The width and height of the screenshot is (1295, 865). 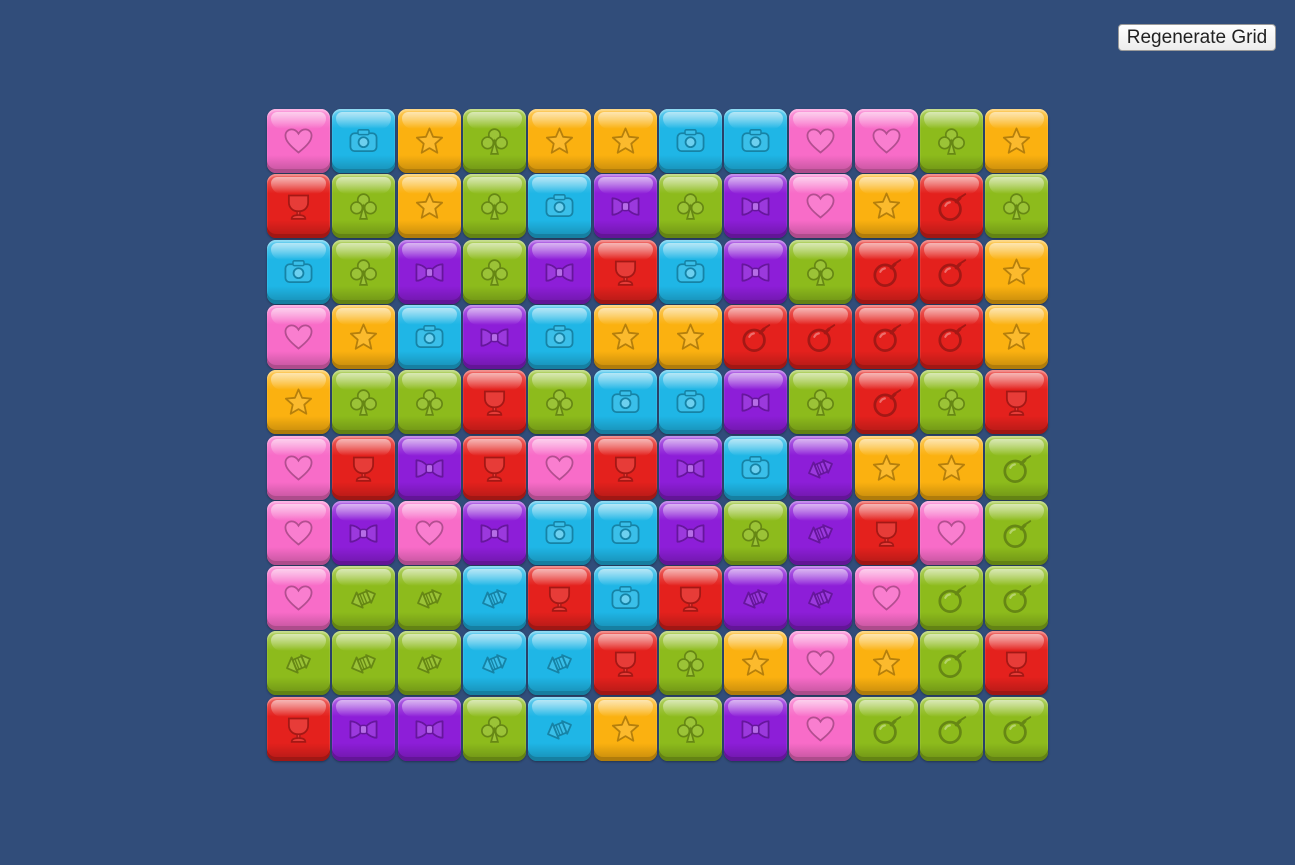 I want to click on regenerate-grid-button: Regenerate Grid, so click(x=1197, y=37).